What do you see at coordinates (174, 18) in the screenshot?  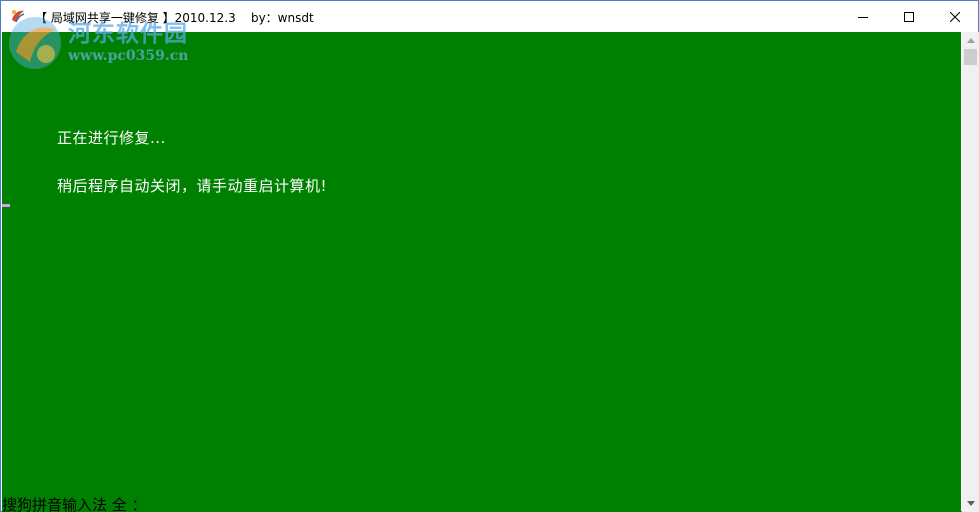 I see `window-title: 【 局域网共享一键修复 】2010.12.3 by：wnsdt` at bounding box center [174, 18].